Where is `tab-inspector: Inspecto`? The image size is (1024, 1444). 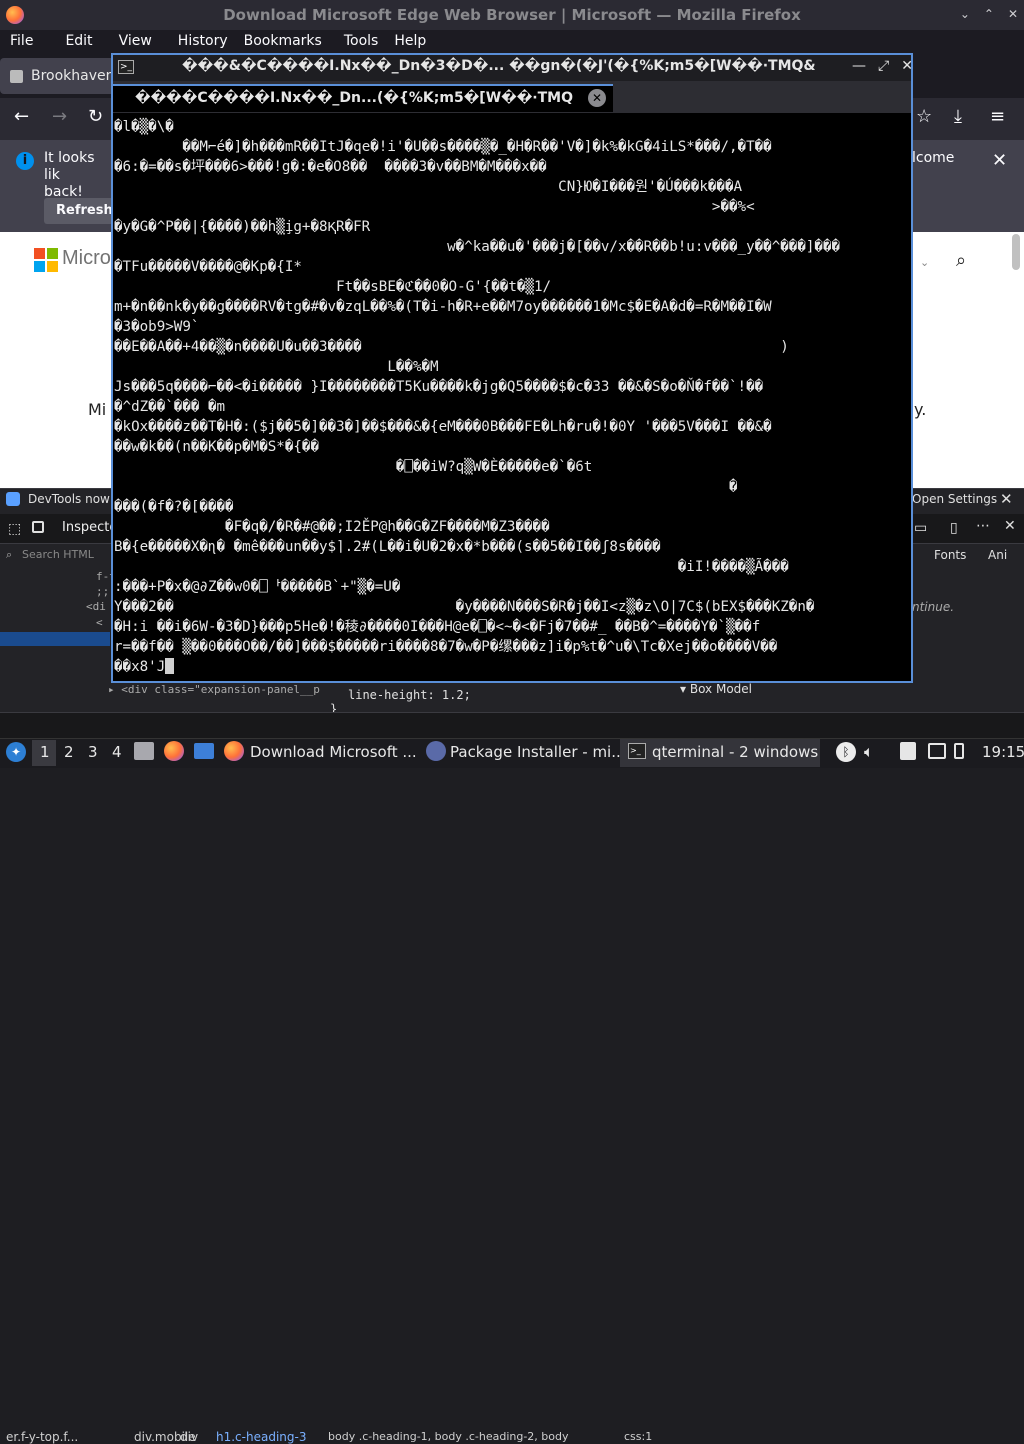
tab-inspector: Inspecto is located at coordinates (89, 527).